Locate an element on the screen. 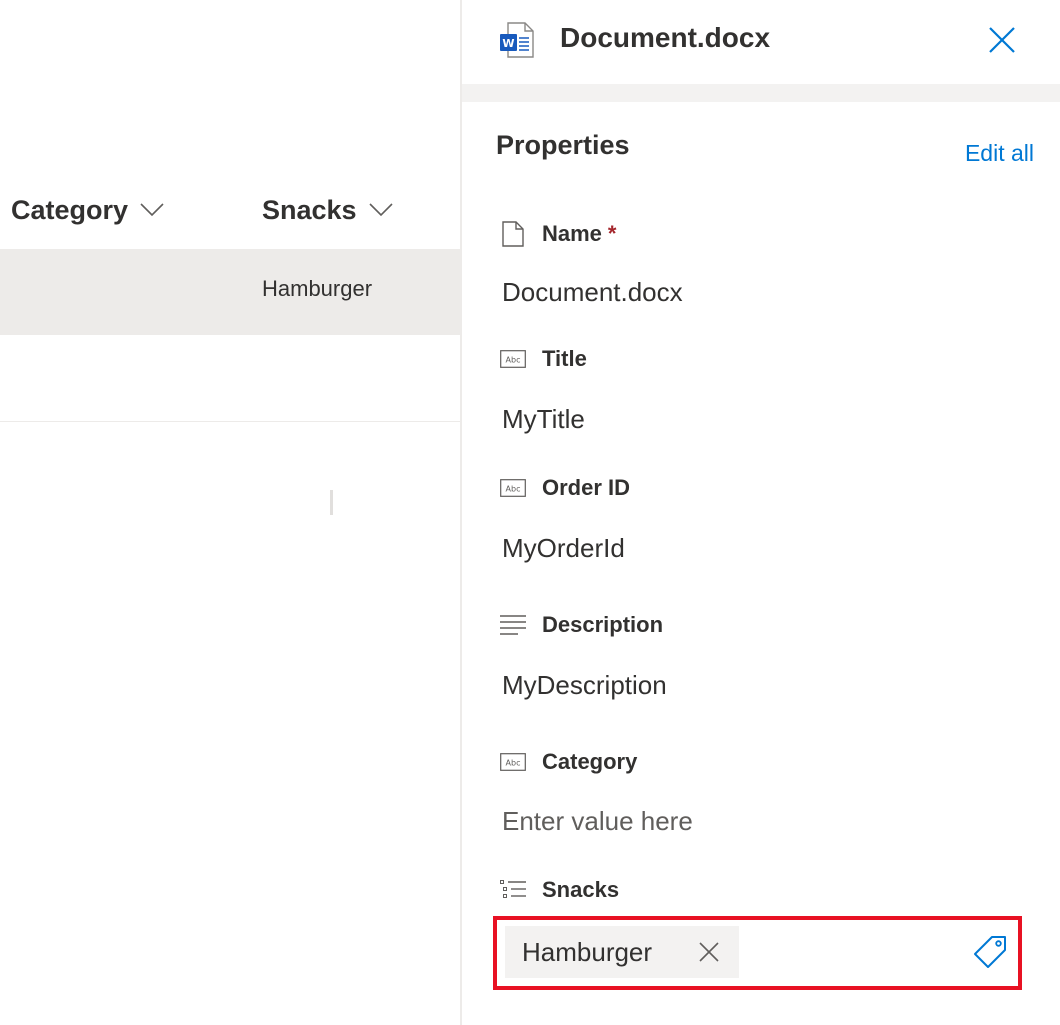 Image resolution: width=1060 pixels, height=1025 pixels. property-label-text: Name is located at coordinates (572, 233).